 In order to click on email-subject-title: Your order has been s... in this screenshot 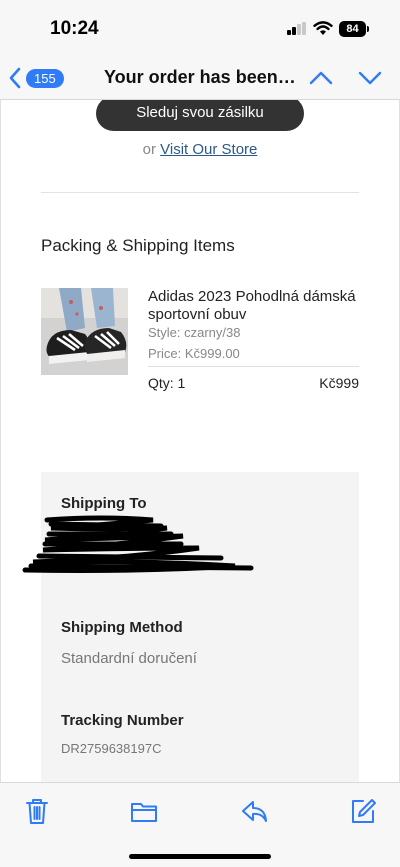, I will do `click(202, 77)`.